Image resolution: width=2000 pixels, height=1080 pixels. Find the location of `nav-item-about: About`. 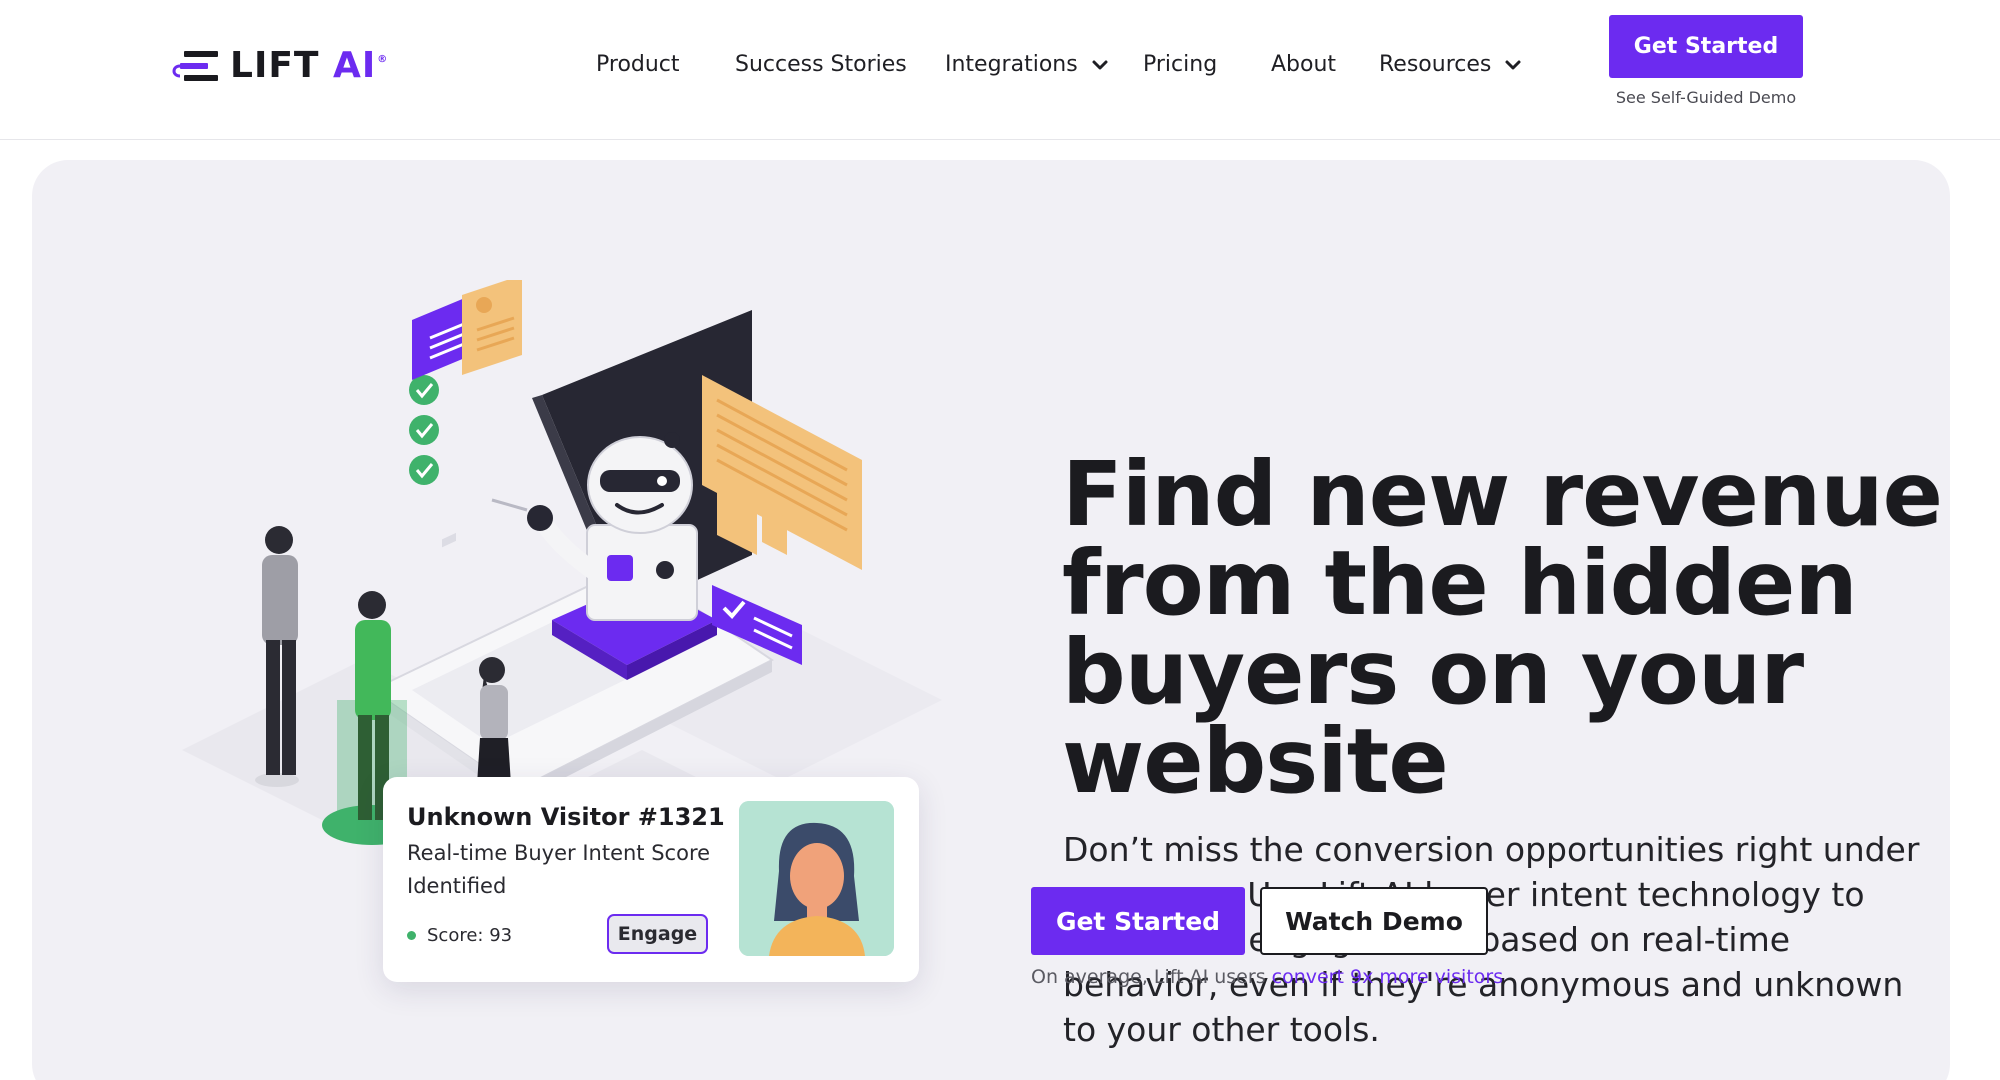

nav-item-about: About is located at coordinates (1303, 65).